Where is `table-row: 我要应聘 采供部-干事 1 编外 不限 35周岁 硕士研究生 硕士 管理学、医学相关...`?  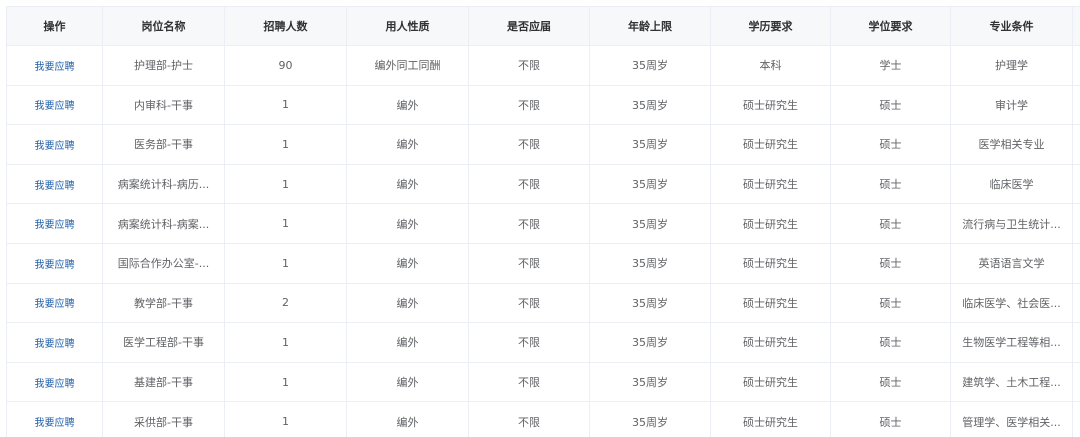
table-row: 我要应聘 采供部-干事 1 编外 不限 35周岁 硕士研究生 硕士 管理学、医学相关... is located at coordinates (543, 419).